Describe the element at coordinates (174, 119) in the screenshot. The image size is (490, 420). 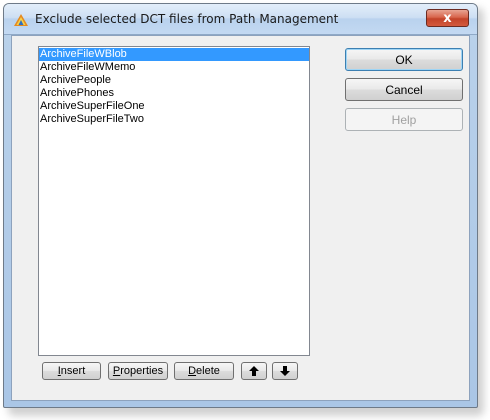
I see `list-item: ArchiveSuperFileTwo` at that location.